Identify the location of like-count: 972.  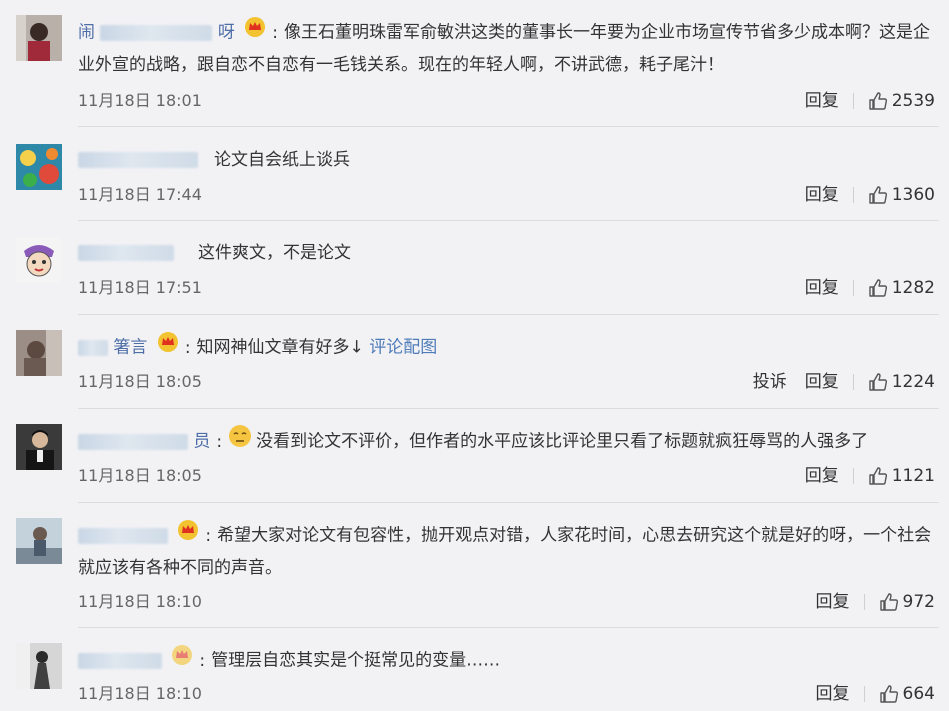
(918, 602).